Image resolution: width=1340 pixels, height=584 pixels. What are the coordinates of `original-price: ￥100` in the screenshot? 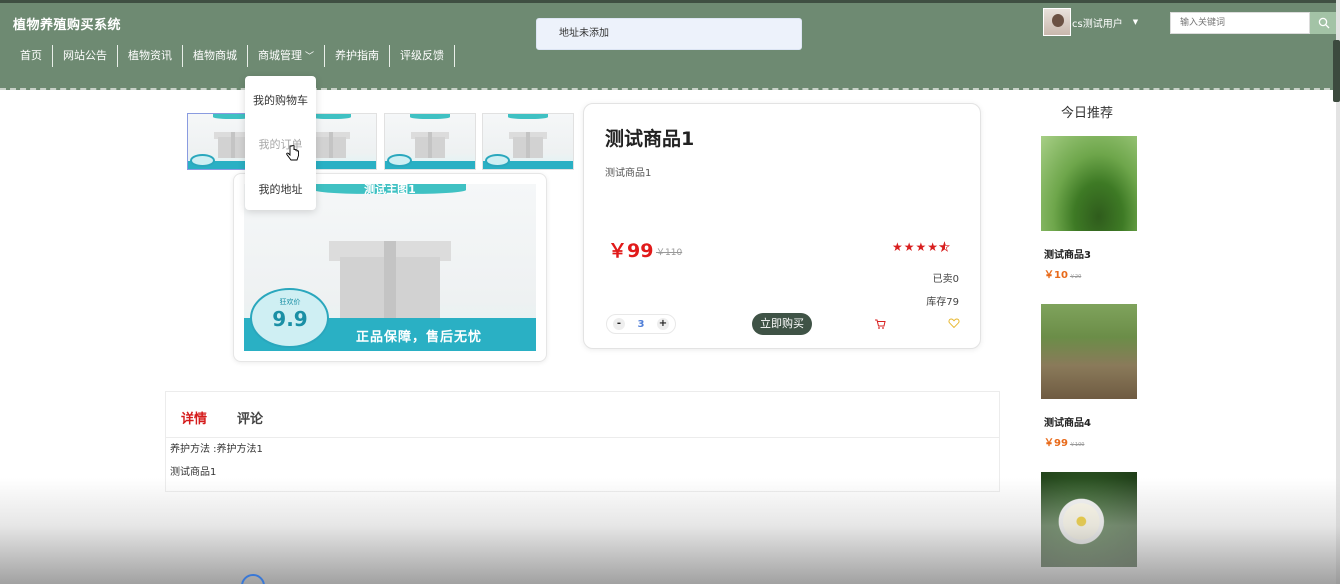 It's located at (1077, 445).